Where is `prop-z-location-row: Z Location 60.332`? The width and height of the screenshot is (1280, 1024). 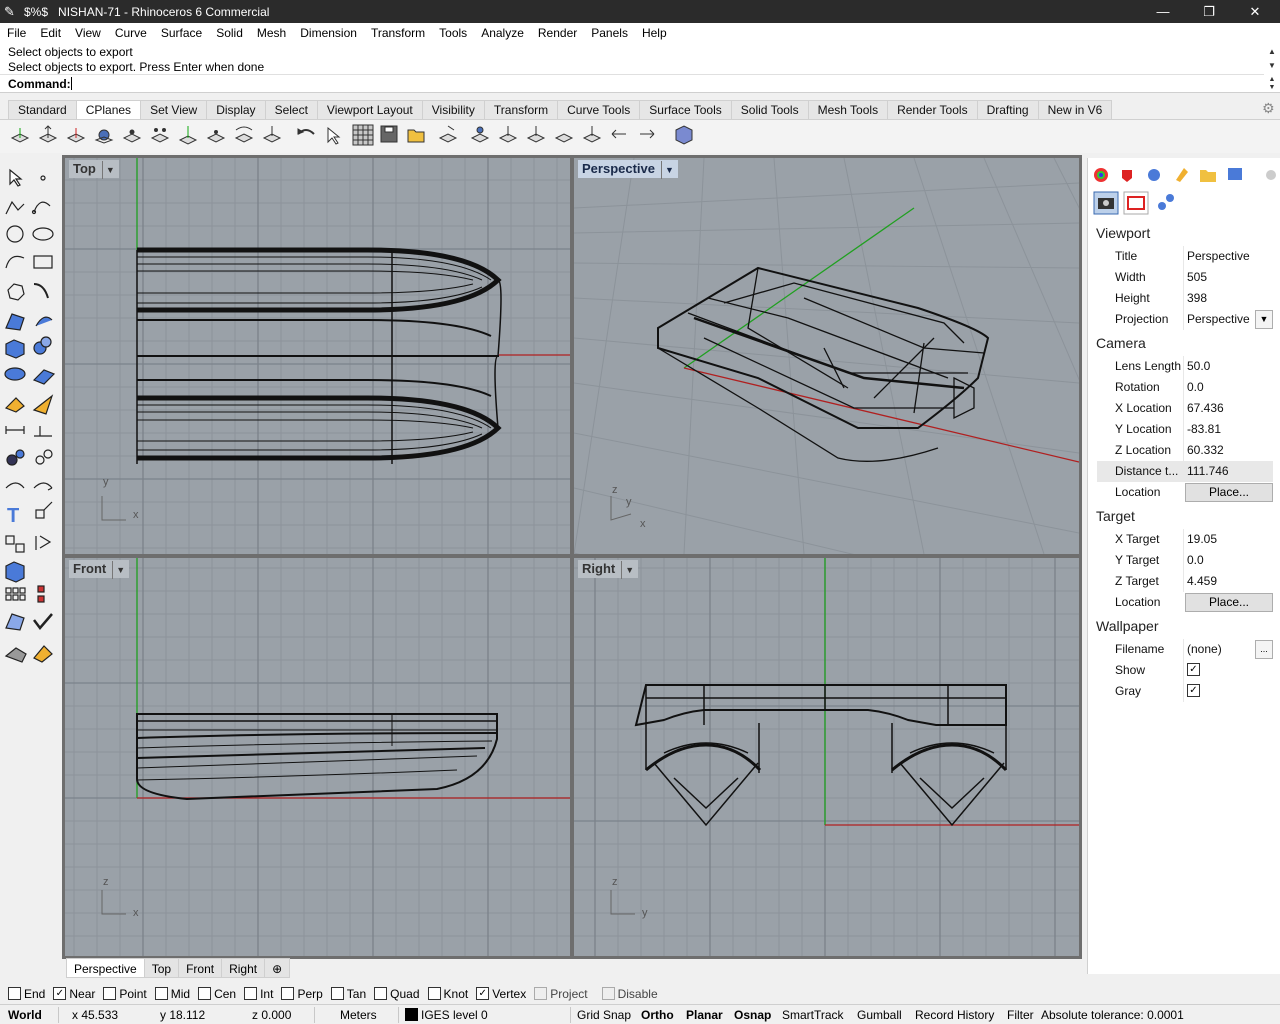
prop-z-location-row: Z Location 60.332 is located at coordinates (1185, 450).